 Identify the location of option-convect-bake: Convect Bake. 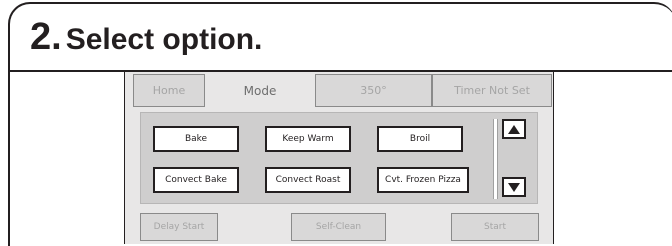
(196, 180).